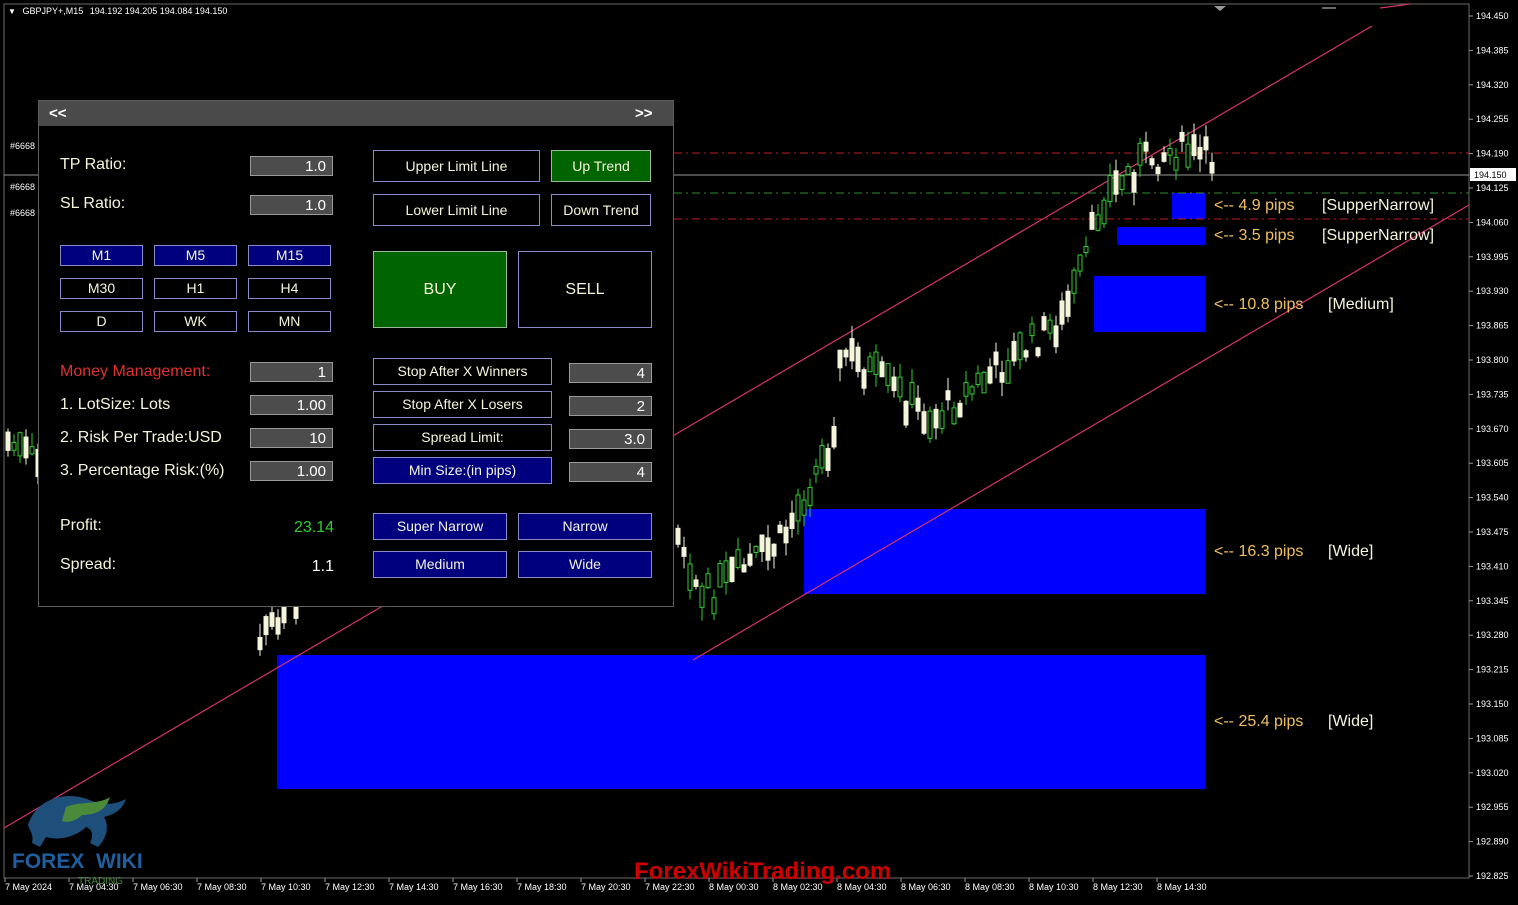  I want to click on down-trend-button: Down Trend, so click(601, 210).